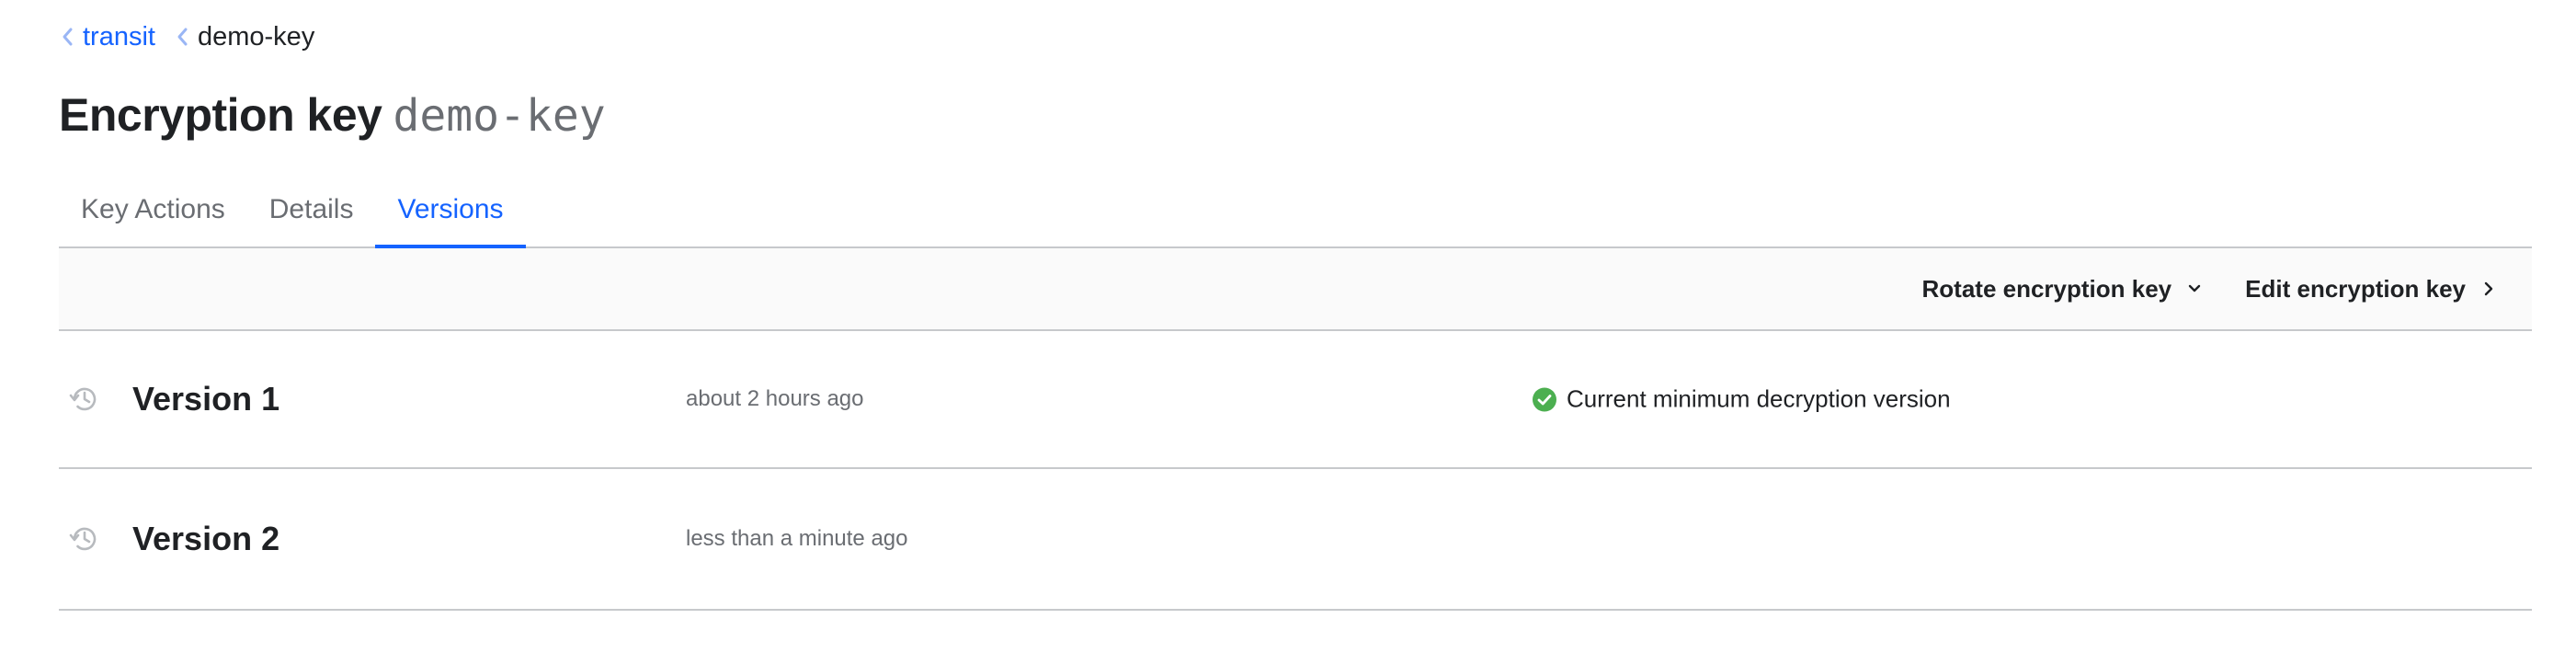 The width and height of the screenshot is (2576, 653). Describe the element at coordinates (450, 210) in the screenshot. I see `tab-versions: Versions` at that location.